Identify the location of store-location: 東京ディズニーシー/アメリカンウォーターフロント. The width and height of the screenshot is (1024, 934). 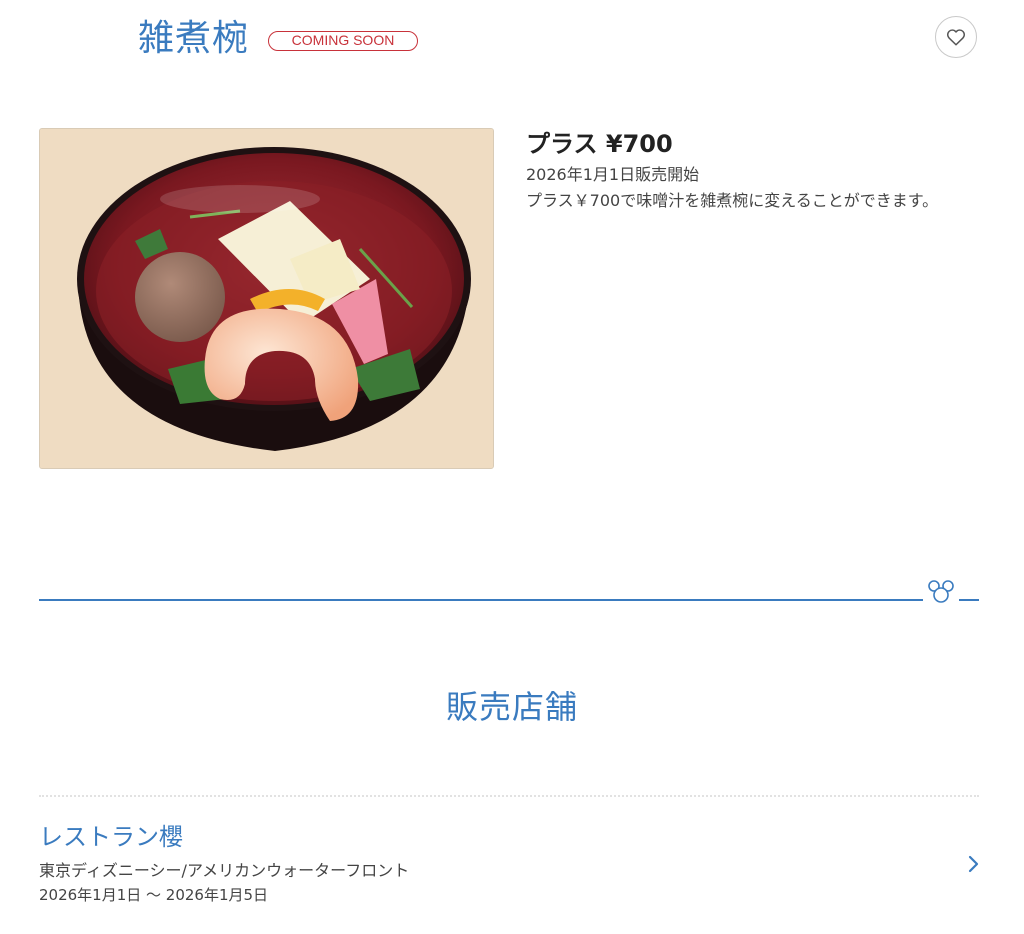
(224, 870).